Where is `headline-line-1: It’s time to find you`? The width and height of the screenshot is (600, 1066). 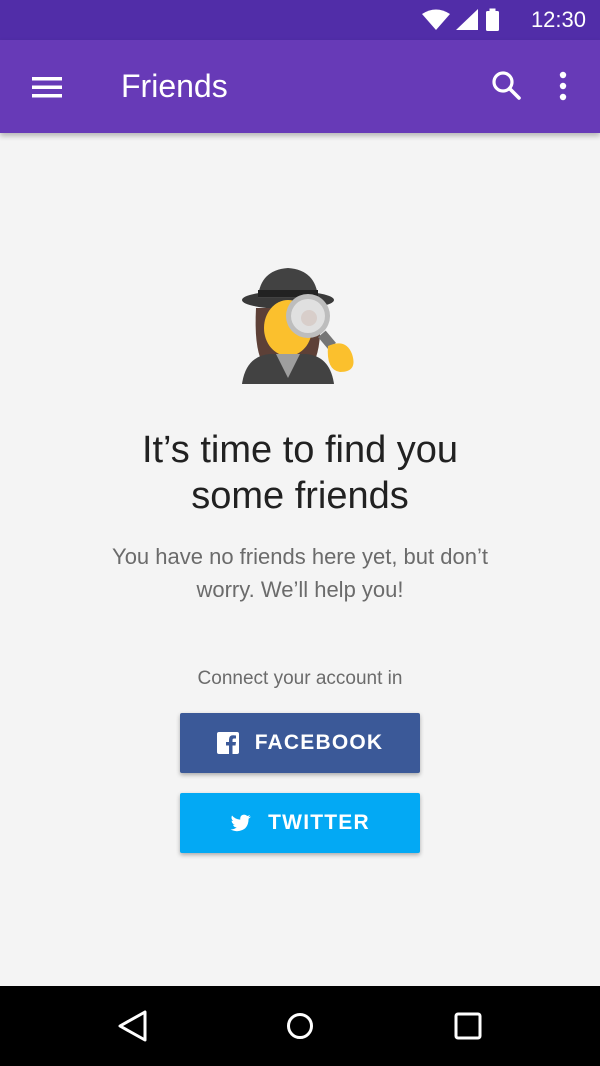
headline-line-1: It’s time to find you is located at coordinates (300, 450).